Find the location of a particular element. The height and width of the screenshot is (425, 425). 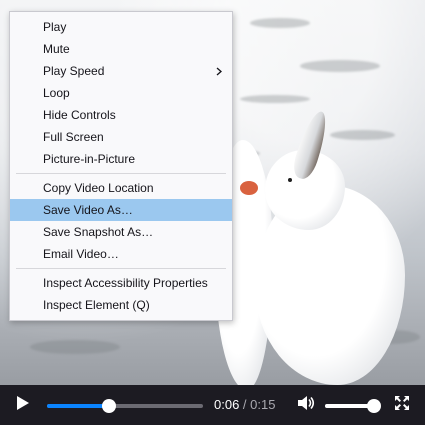

menu-item-picture-in-picture: Picture-in-Picture is located at coordinates (121, 159).